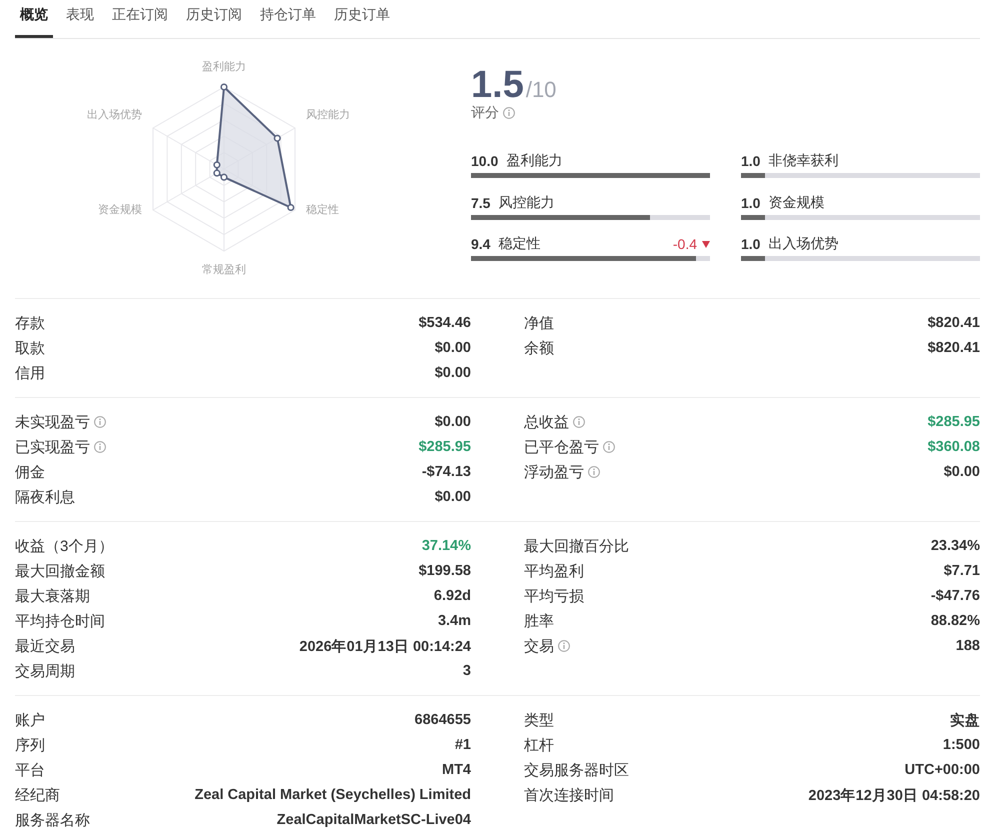  What do you see at coordinates (444, 323) in the screenshot?
I see `stat-value: $534.46` at bounding box center [444, 323].